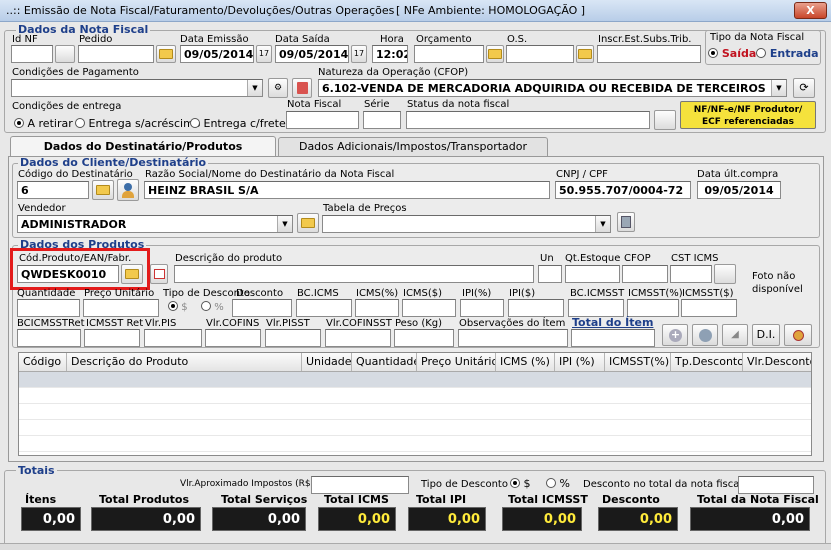  Describe the element at coordinates (155, 224) in the screenshot. I see `vendedor-select: ADMINISTRADOR ▼` at that location.